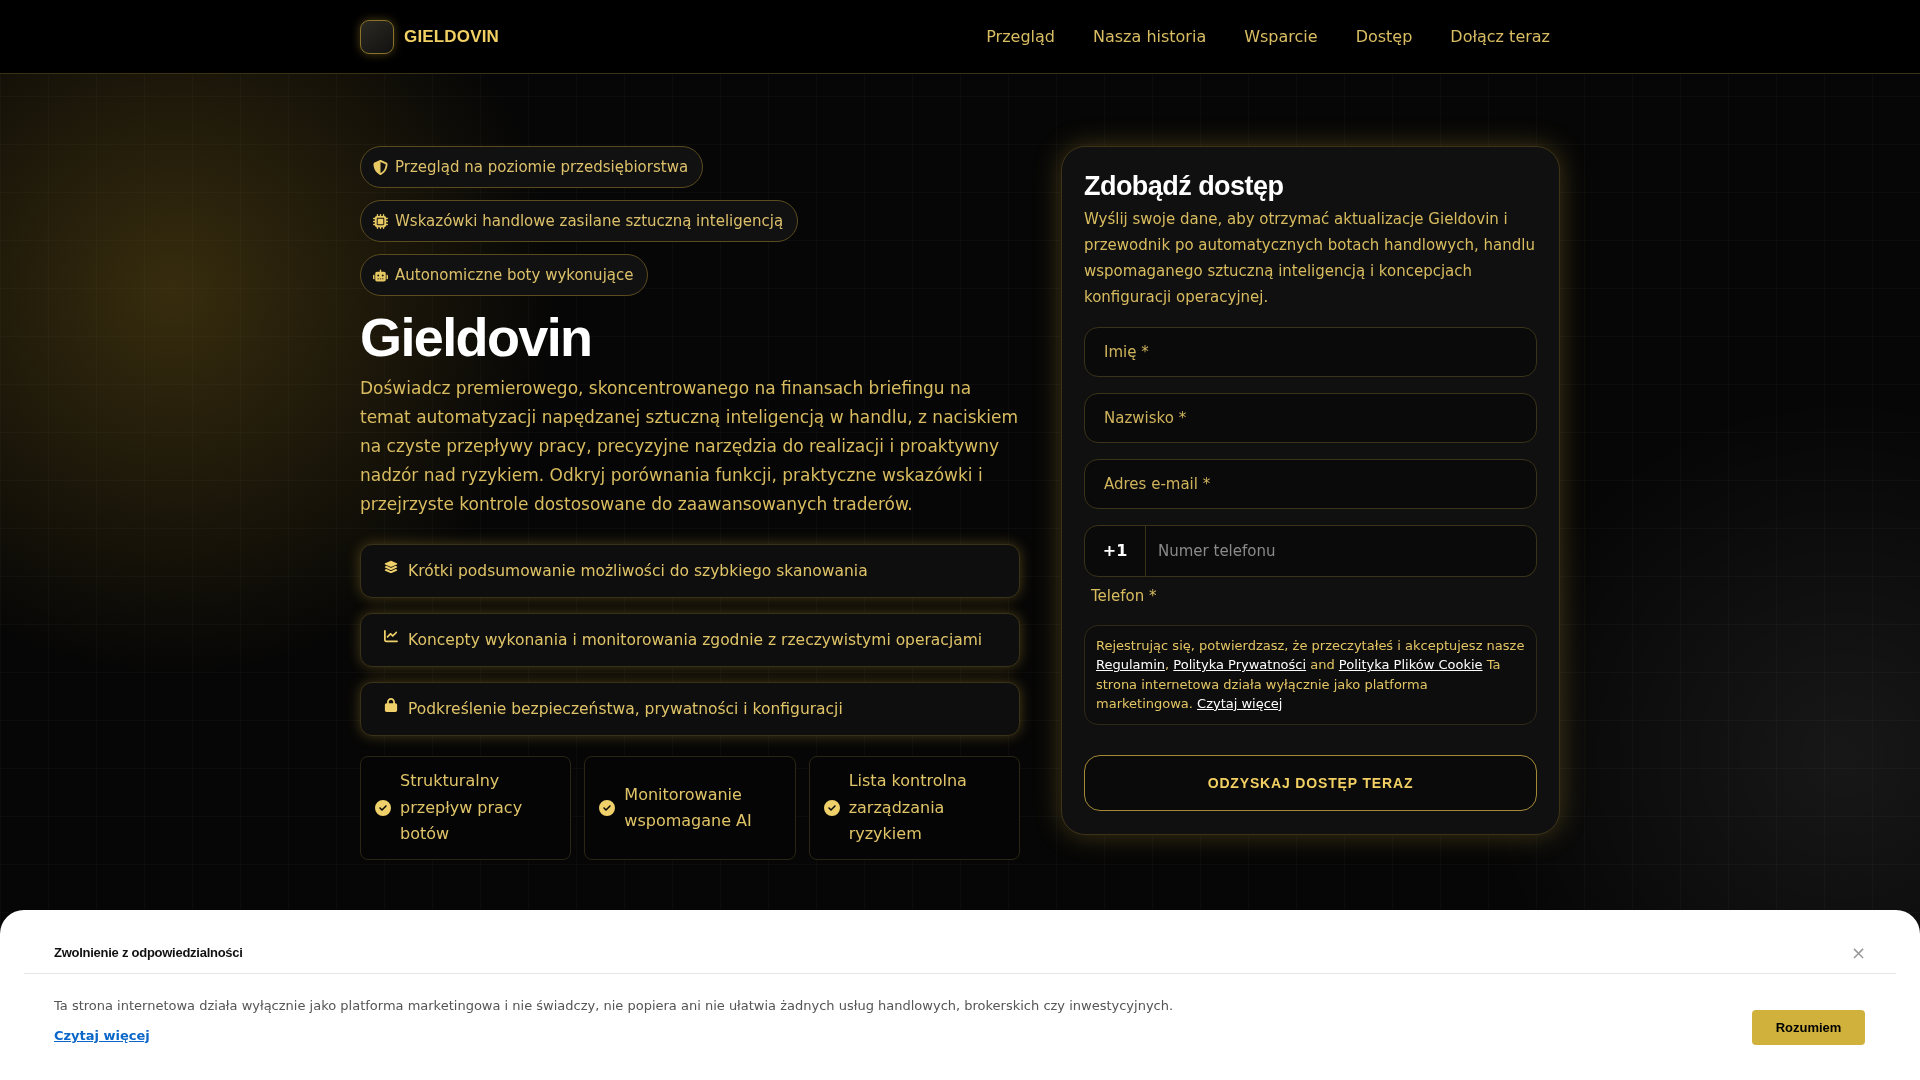  Describe the element at coordinates (908, 808) in the screenshot. I see `highlight-text: Lista kontrolna zarządzania ryzykiem` at that location.